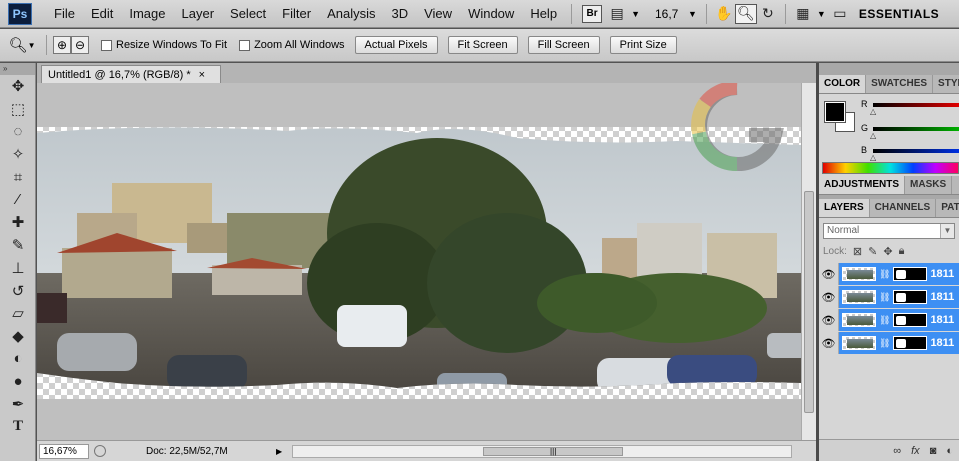 The height and width of the screenshot is (461, 959). Describe the element at coordinates (843, 84) in the screenshot. I see `tab-color: COLOR` at that location.